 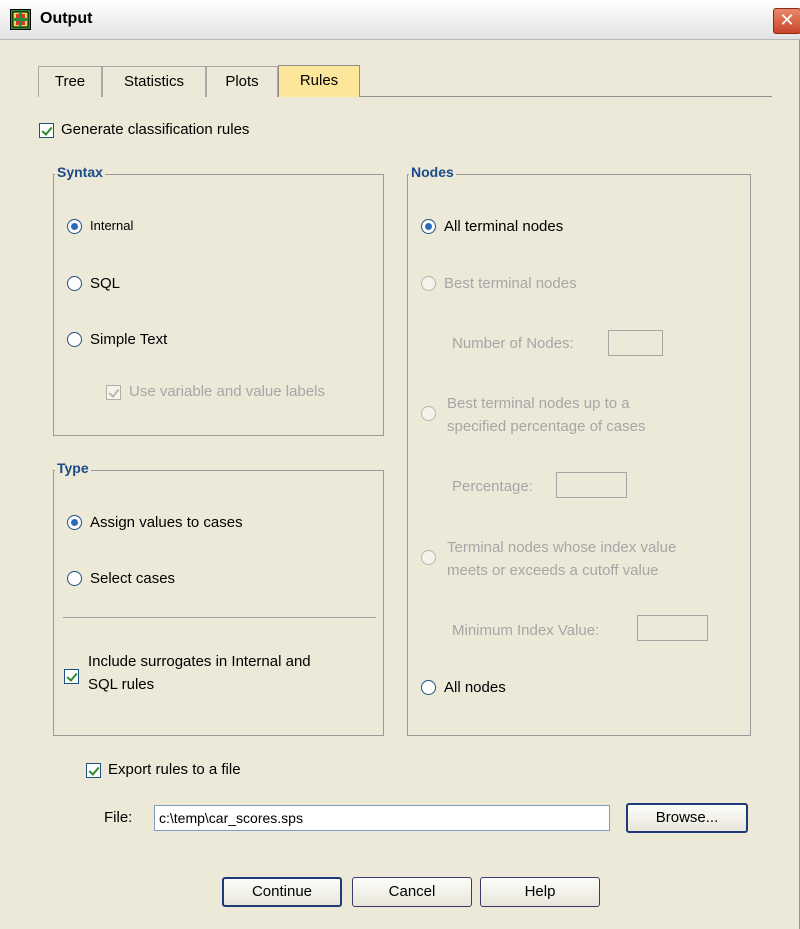 I want to click on tab-tree: Tree, so click(x=70, y=81).